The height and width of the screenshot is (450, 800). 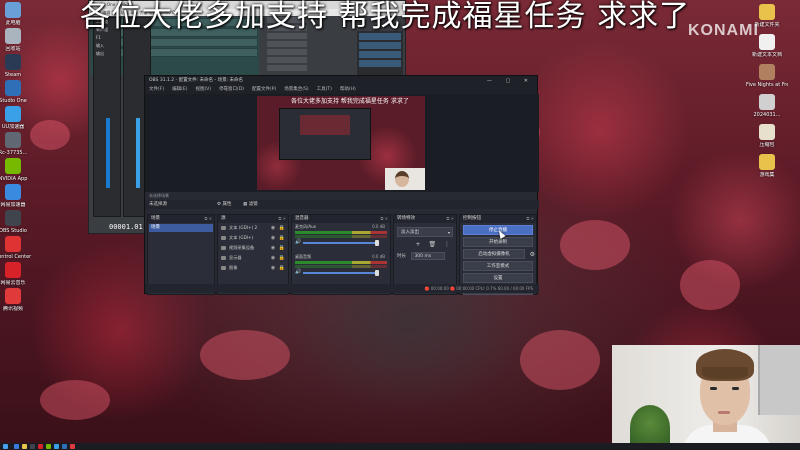 I want to click on control-button: 启动虚拟摄像机 ⚙, so click(x=499, y=254).